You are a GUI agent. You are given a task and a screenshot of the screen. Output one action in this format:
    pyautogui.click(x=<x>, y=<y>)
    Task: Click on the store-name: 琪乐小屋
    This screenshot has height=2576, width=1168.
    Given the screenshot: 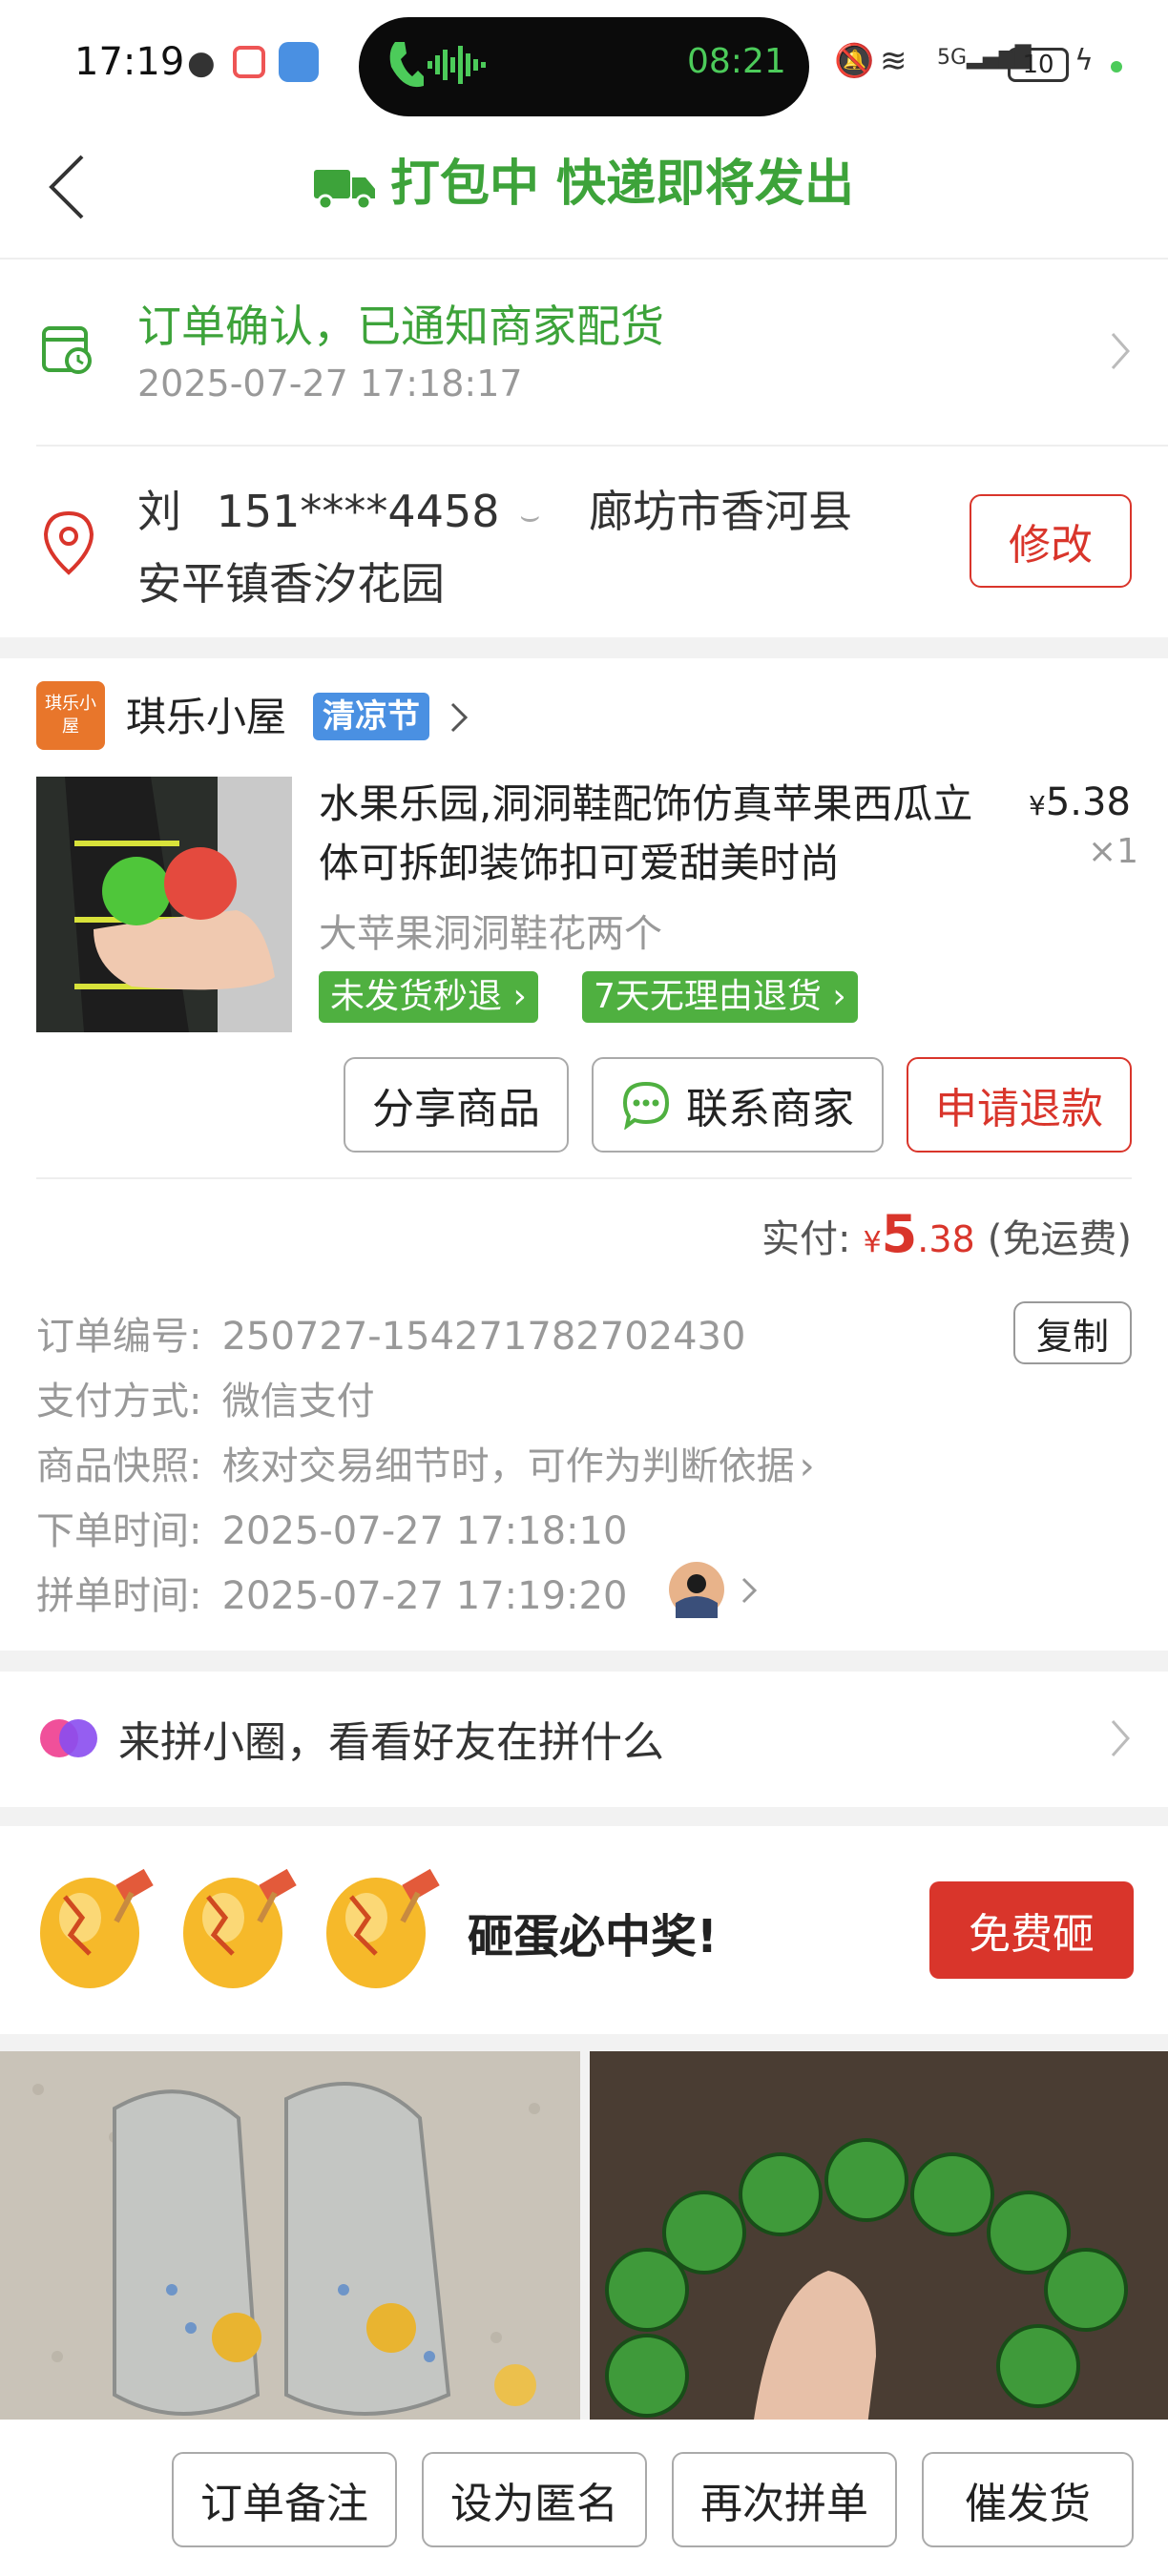 What is the action you would take?
    pyautogui.click(x=206, y=714)
    